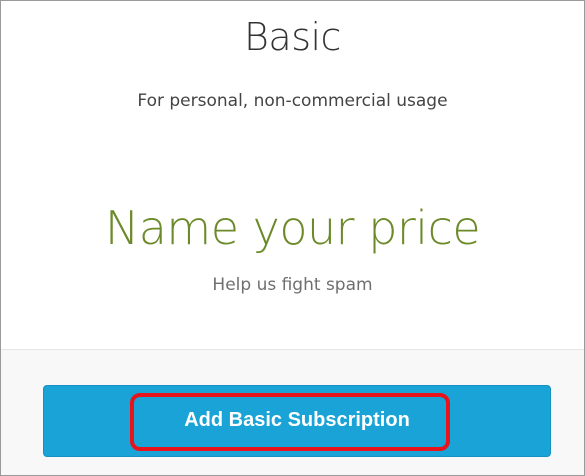 Image resolution: width=585 pixels, height=476 pixels. I want to click on plan-subtitle: For personal, non-commercial usage, so click(292, 101).